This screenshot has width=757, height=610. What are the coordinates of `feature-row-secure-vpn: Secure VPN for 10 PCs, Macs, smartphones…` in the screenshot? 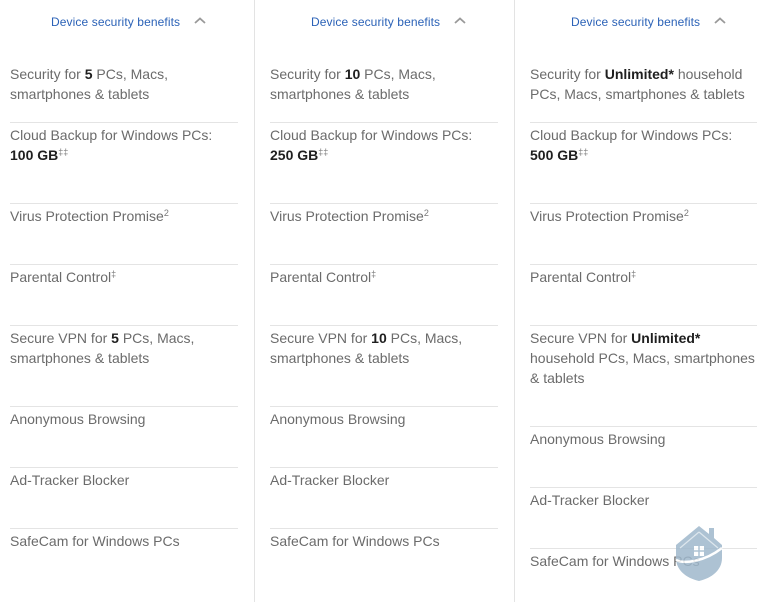 It's located at (384, 366).